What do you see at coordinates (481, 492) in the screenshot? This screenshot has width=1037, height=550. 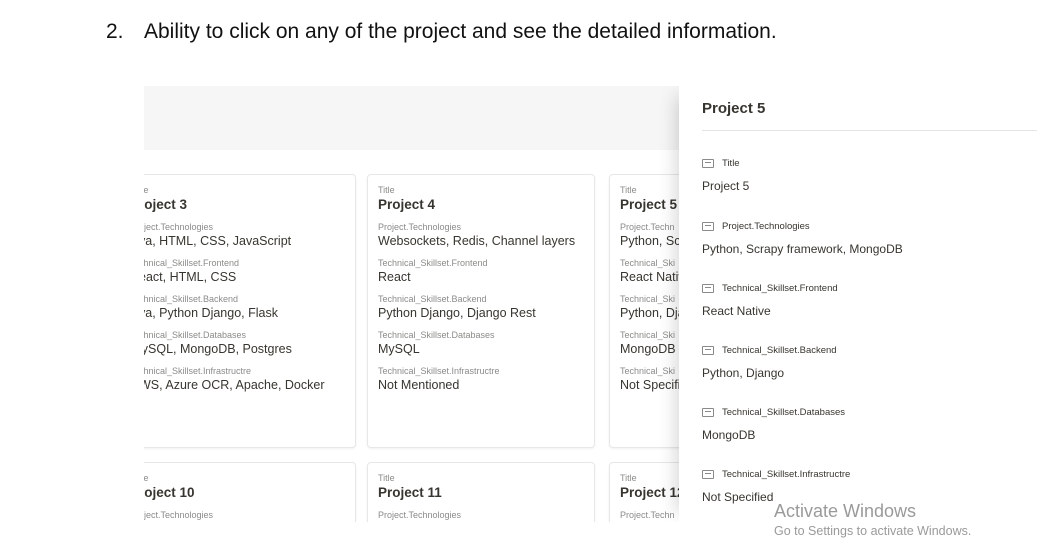 I see `project-card-11: Title Project 11 Project.Technologies` at bounding box center [481, 492].